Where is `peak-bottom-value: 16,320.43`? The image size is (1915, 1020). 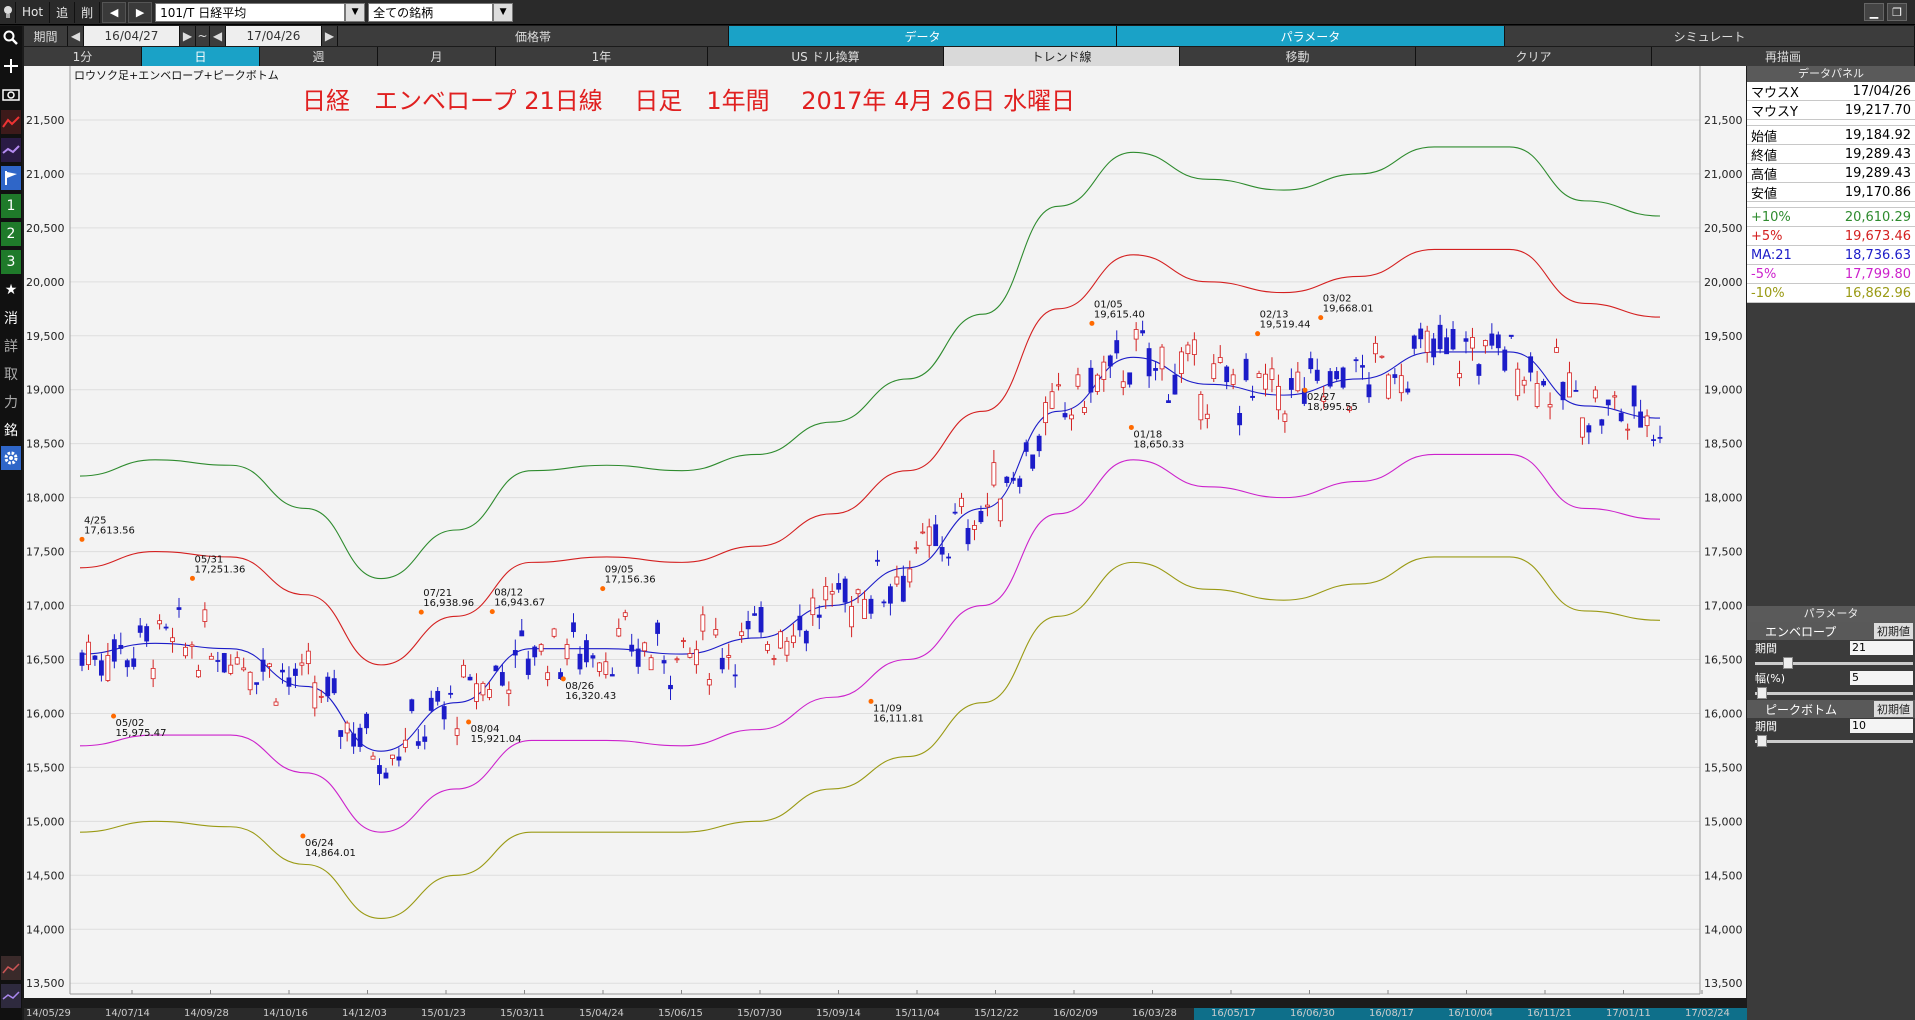
peak-bottom-value: 16,320.43 is located at coordinates (590, 696).